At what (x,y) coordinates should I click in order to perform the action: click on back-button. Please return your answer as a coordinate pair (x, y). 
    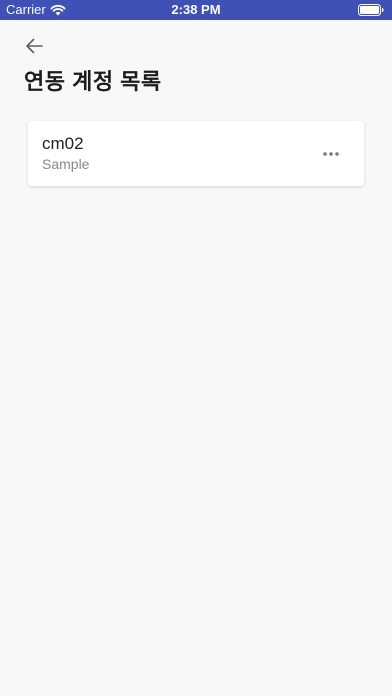
    Looking at the image, I should click on (34, 48).